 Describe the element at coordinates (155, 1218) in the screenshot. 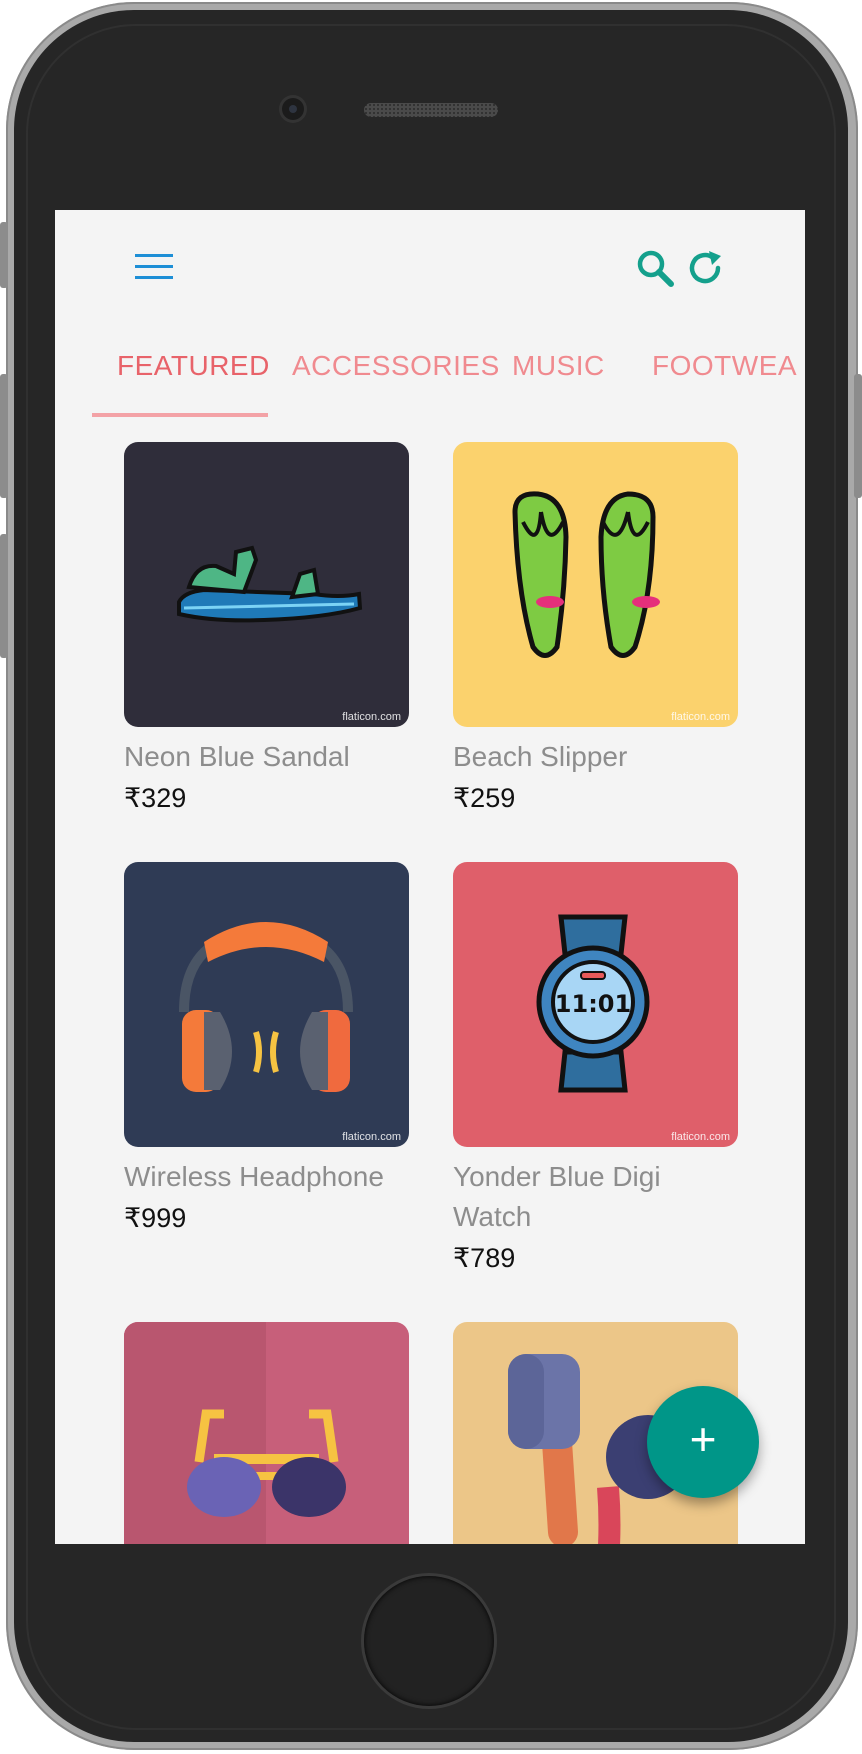

I see `product-price: ₹999` at that location.